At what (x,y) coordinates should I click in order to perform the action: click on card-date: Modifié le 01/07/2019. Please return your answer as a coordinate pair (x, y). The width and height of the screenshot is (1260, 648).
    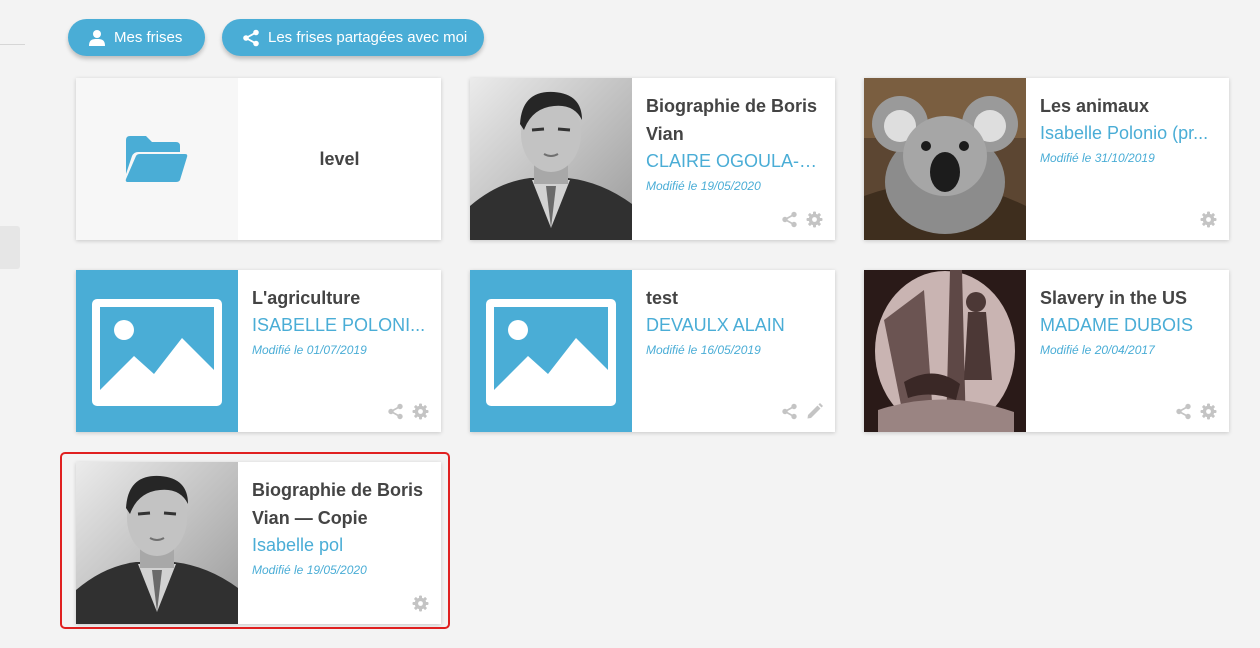
    Looking at the image, I should click on (309, 350).